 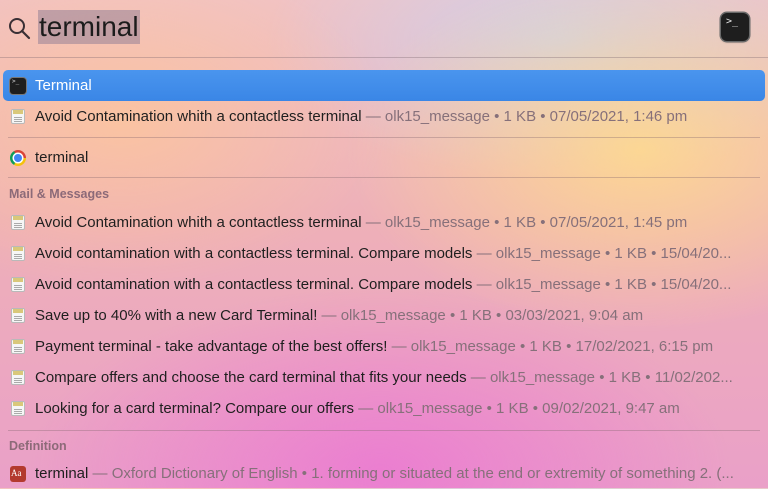 What do you see at coordinates (63, 85) in the screenshot?
I see `result-title: Terminal` at bounding box center [63, 85].